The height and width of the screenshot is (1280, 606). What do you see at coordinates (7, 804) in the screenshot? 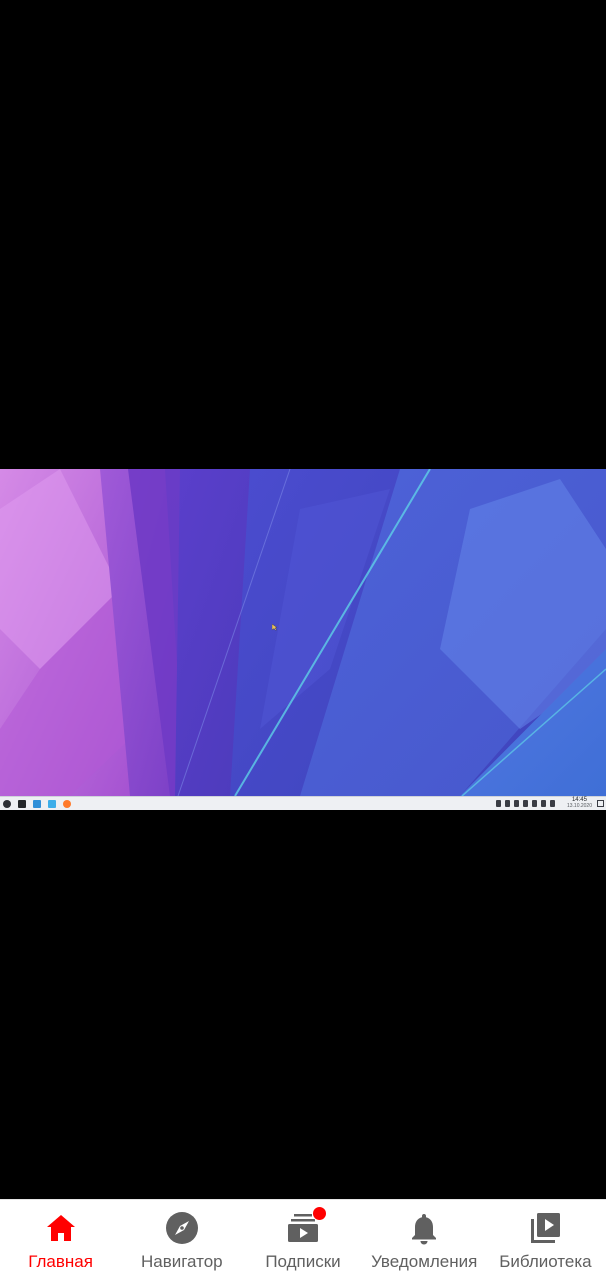
I see `app-launcher-icon` at bounding box center [7, 804].